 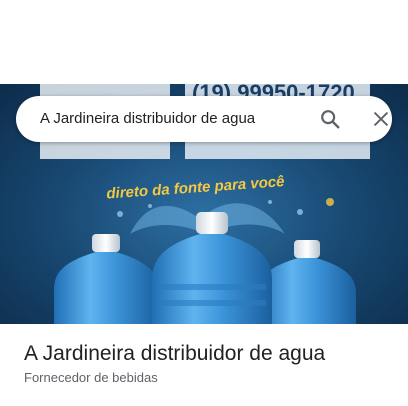 I want to click on close-icon, so click(x=381, y=119).